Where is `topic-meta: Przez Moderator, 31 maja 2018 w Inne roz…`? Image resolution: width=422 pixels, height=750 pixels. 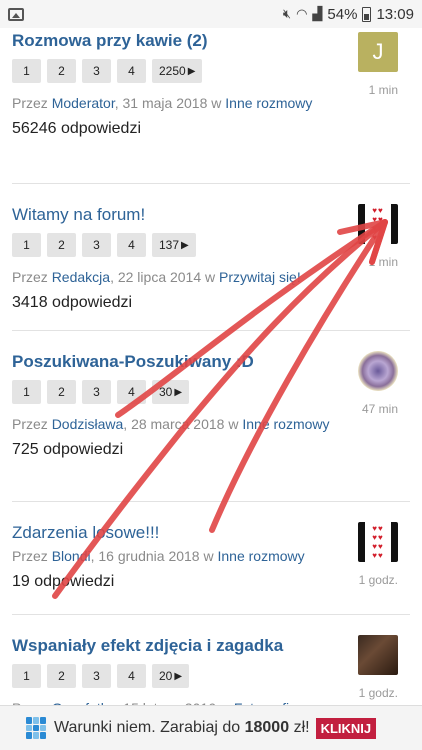
topic-meta: Przez Moderator, 31 maja 2018 w Inne roz… is located at coordinates (162, 103).